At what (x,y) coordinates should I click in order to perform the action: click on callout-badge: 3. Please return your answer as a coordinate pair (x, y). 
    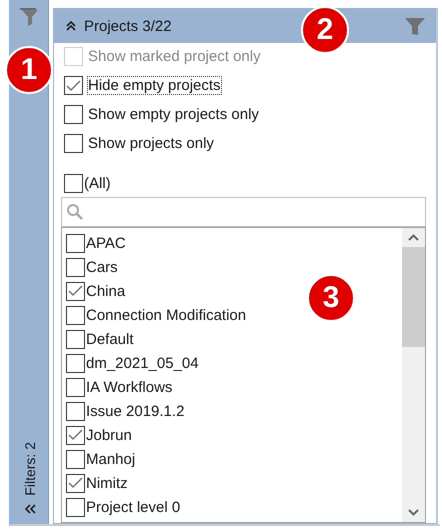
    Looking at the image, I should click on (331, 298).